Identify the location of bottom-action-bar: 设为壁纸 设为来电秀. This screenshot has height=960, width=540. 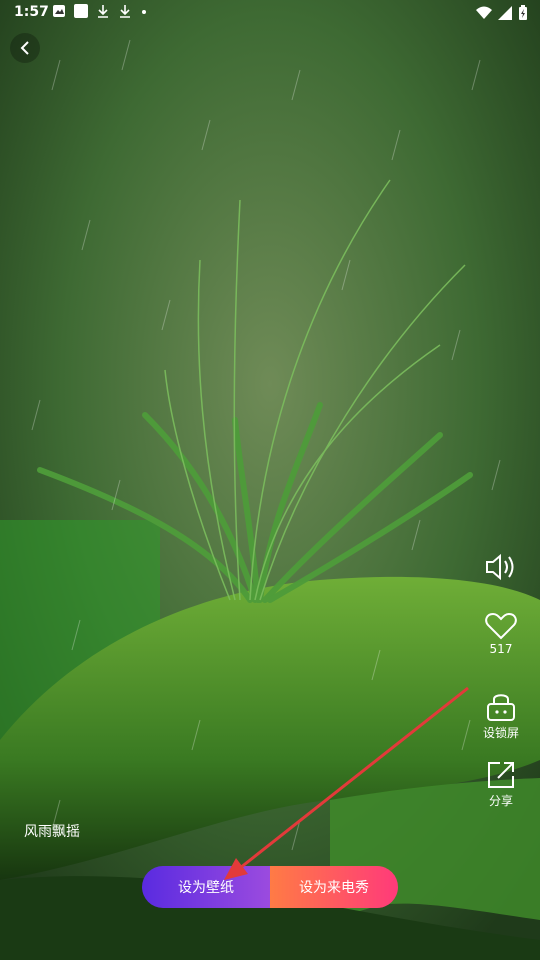
(270, 887).